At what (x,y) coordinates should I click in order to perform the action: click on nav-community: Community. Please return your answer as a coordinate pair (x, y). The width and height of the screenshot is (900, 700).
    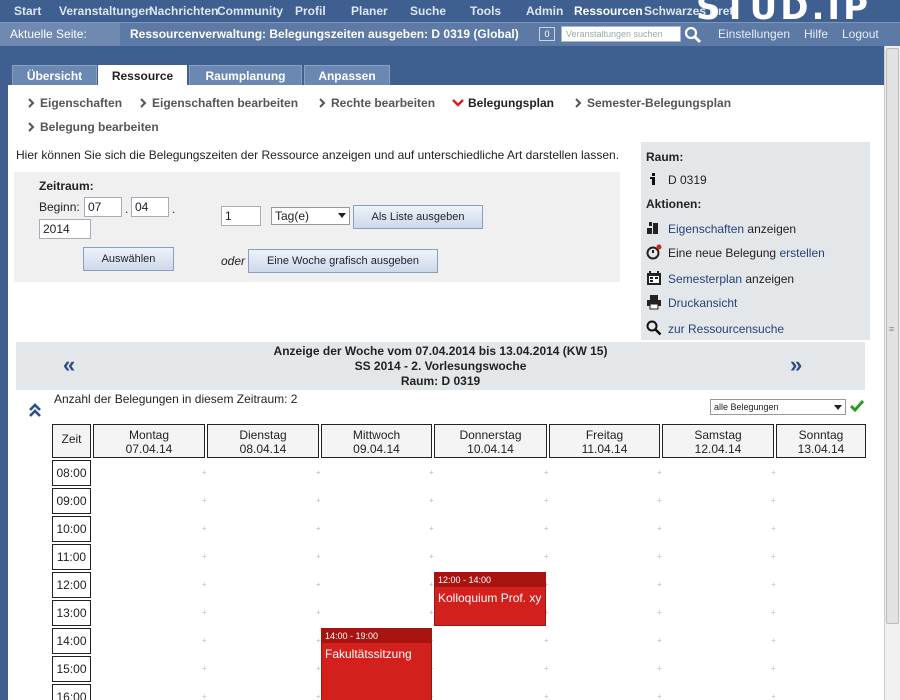
    Looking at the image, I should click on (250, 11).